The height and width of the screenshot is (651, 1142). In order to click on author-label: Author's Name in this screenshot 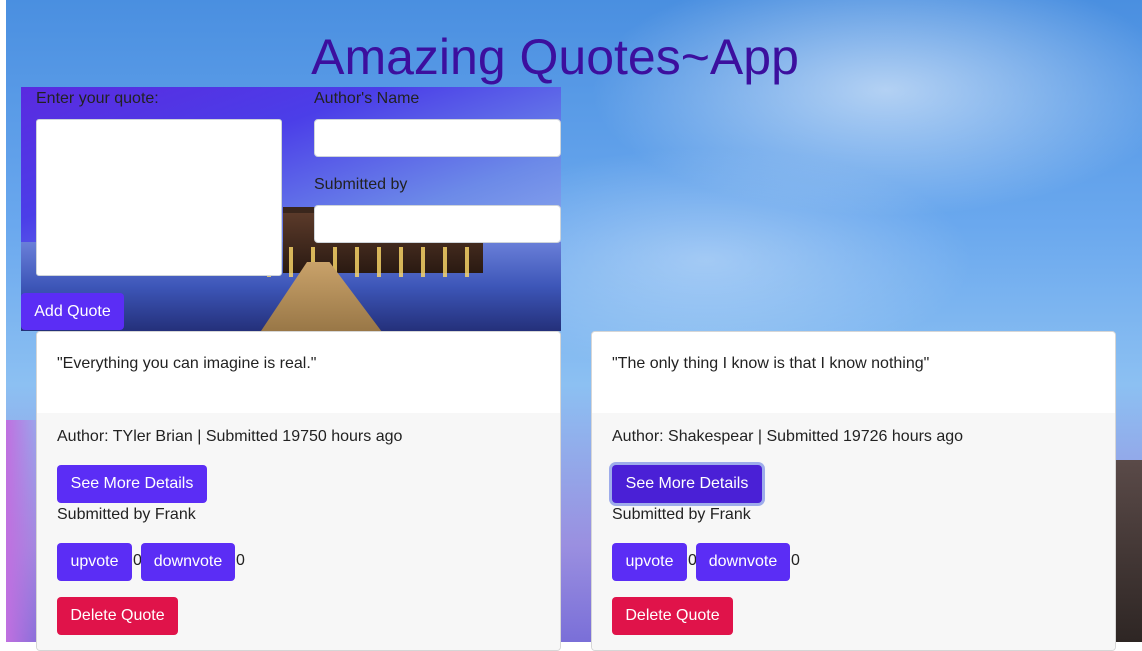, I will do `click(367, 98)`.